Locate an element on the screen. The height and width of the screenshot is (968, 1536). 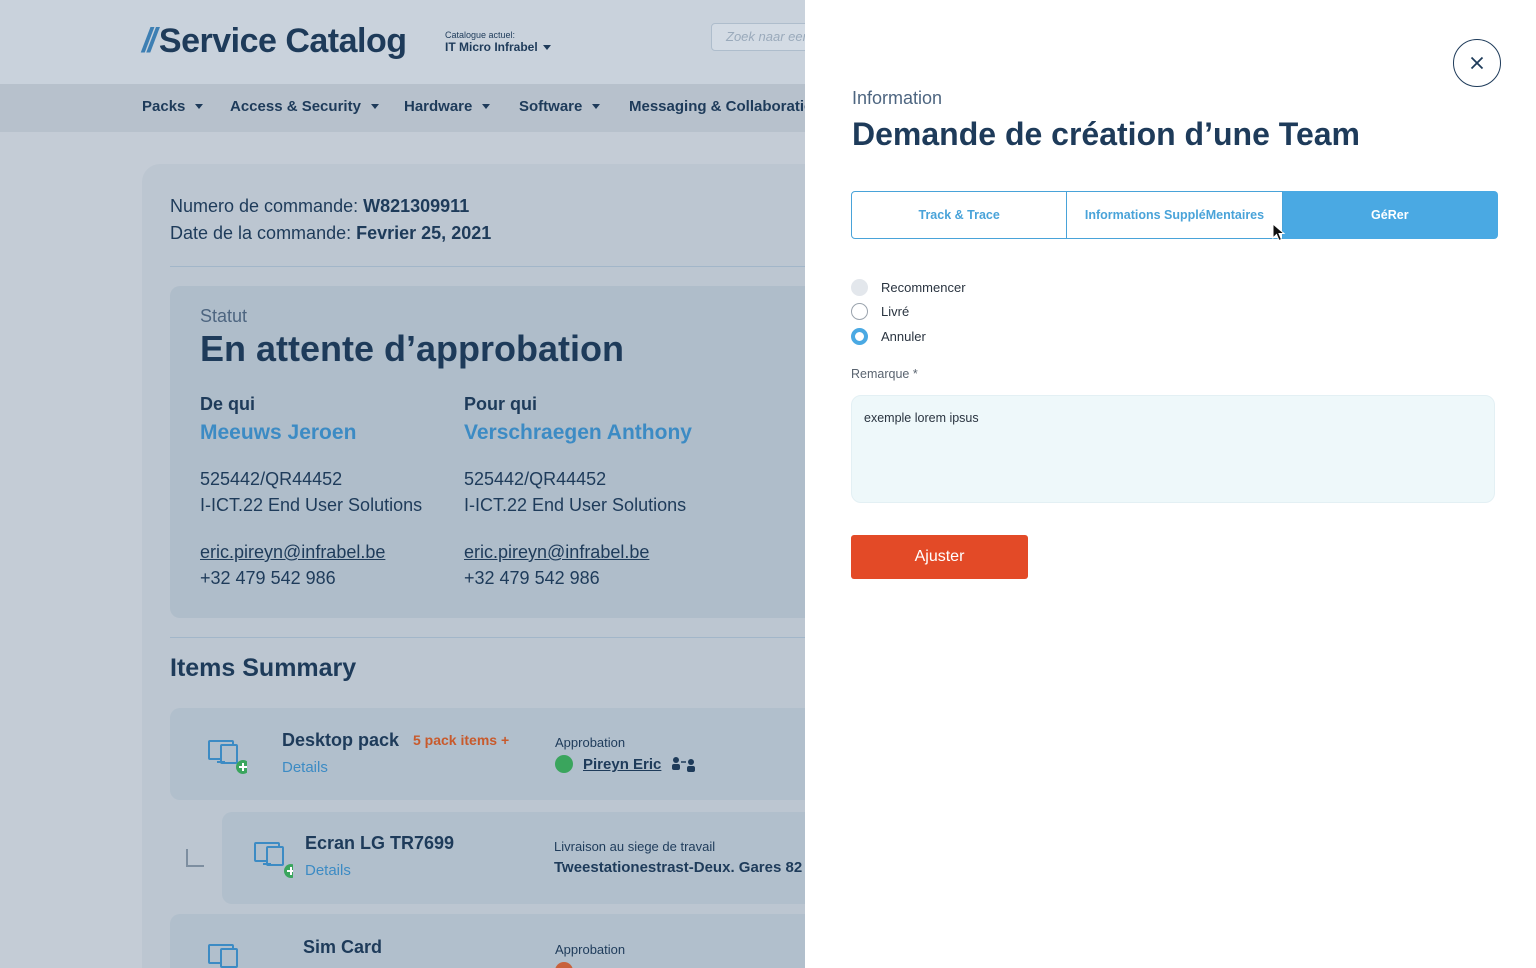
to-department: I-ICT.22 End User Solutions is located at coordinates (575, 505).